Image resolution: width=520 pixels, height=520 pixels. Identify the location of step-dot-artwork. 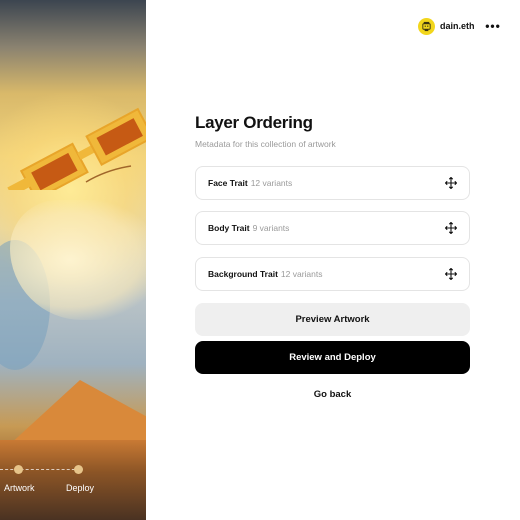
(18, 469).